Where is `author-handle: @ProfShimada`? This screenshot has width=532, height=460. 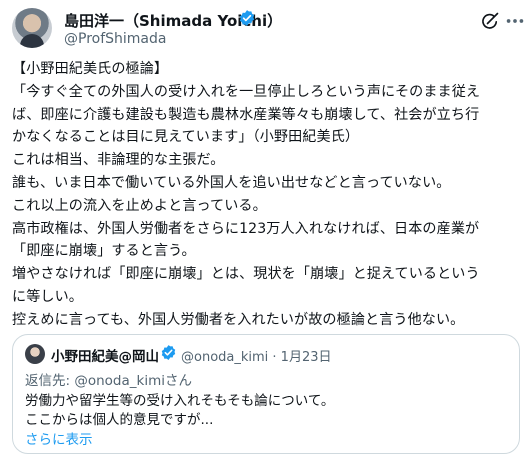
author-handle: @ProfShimada is located at coordinates (115, 39).